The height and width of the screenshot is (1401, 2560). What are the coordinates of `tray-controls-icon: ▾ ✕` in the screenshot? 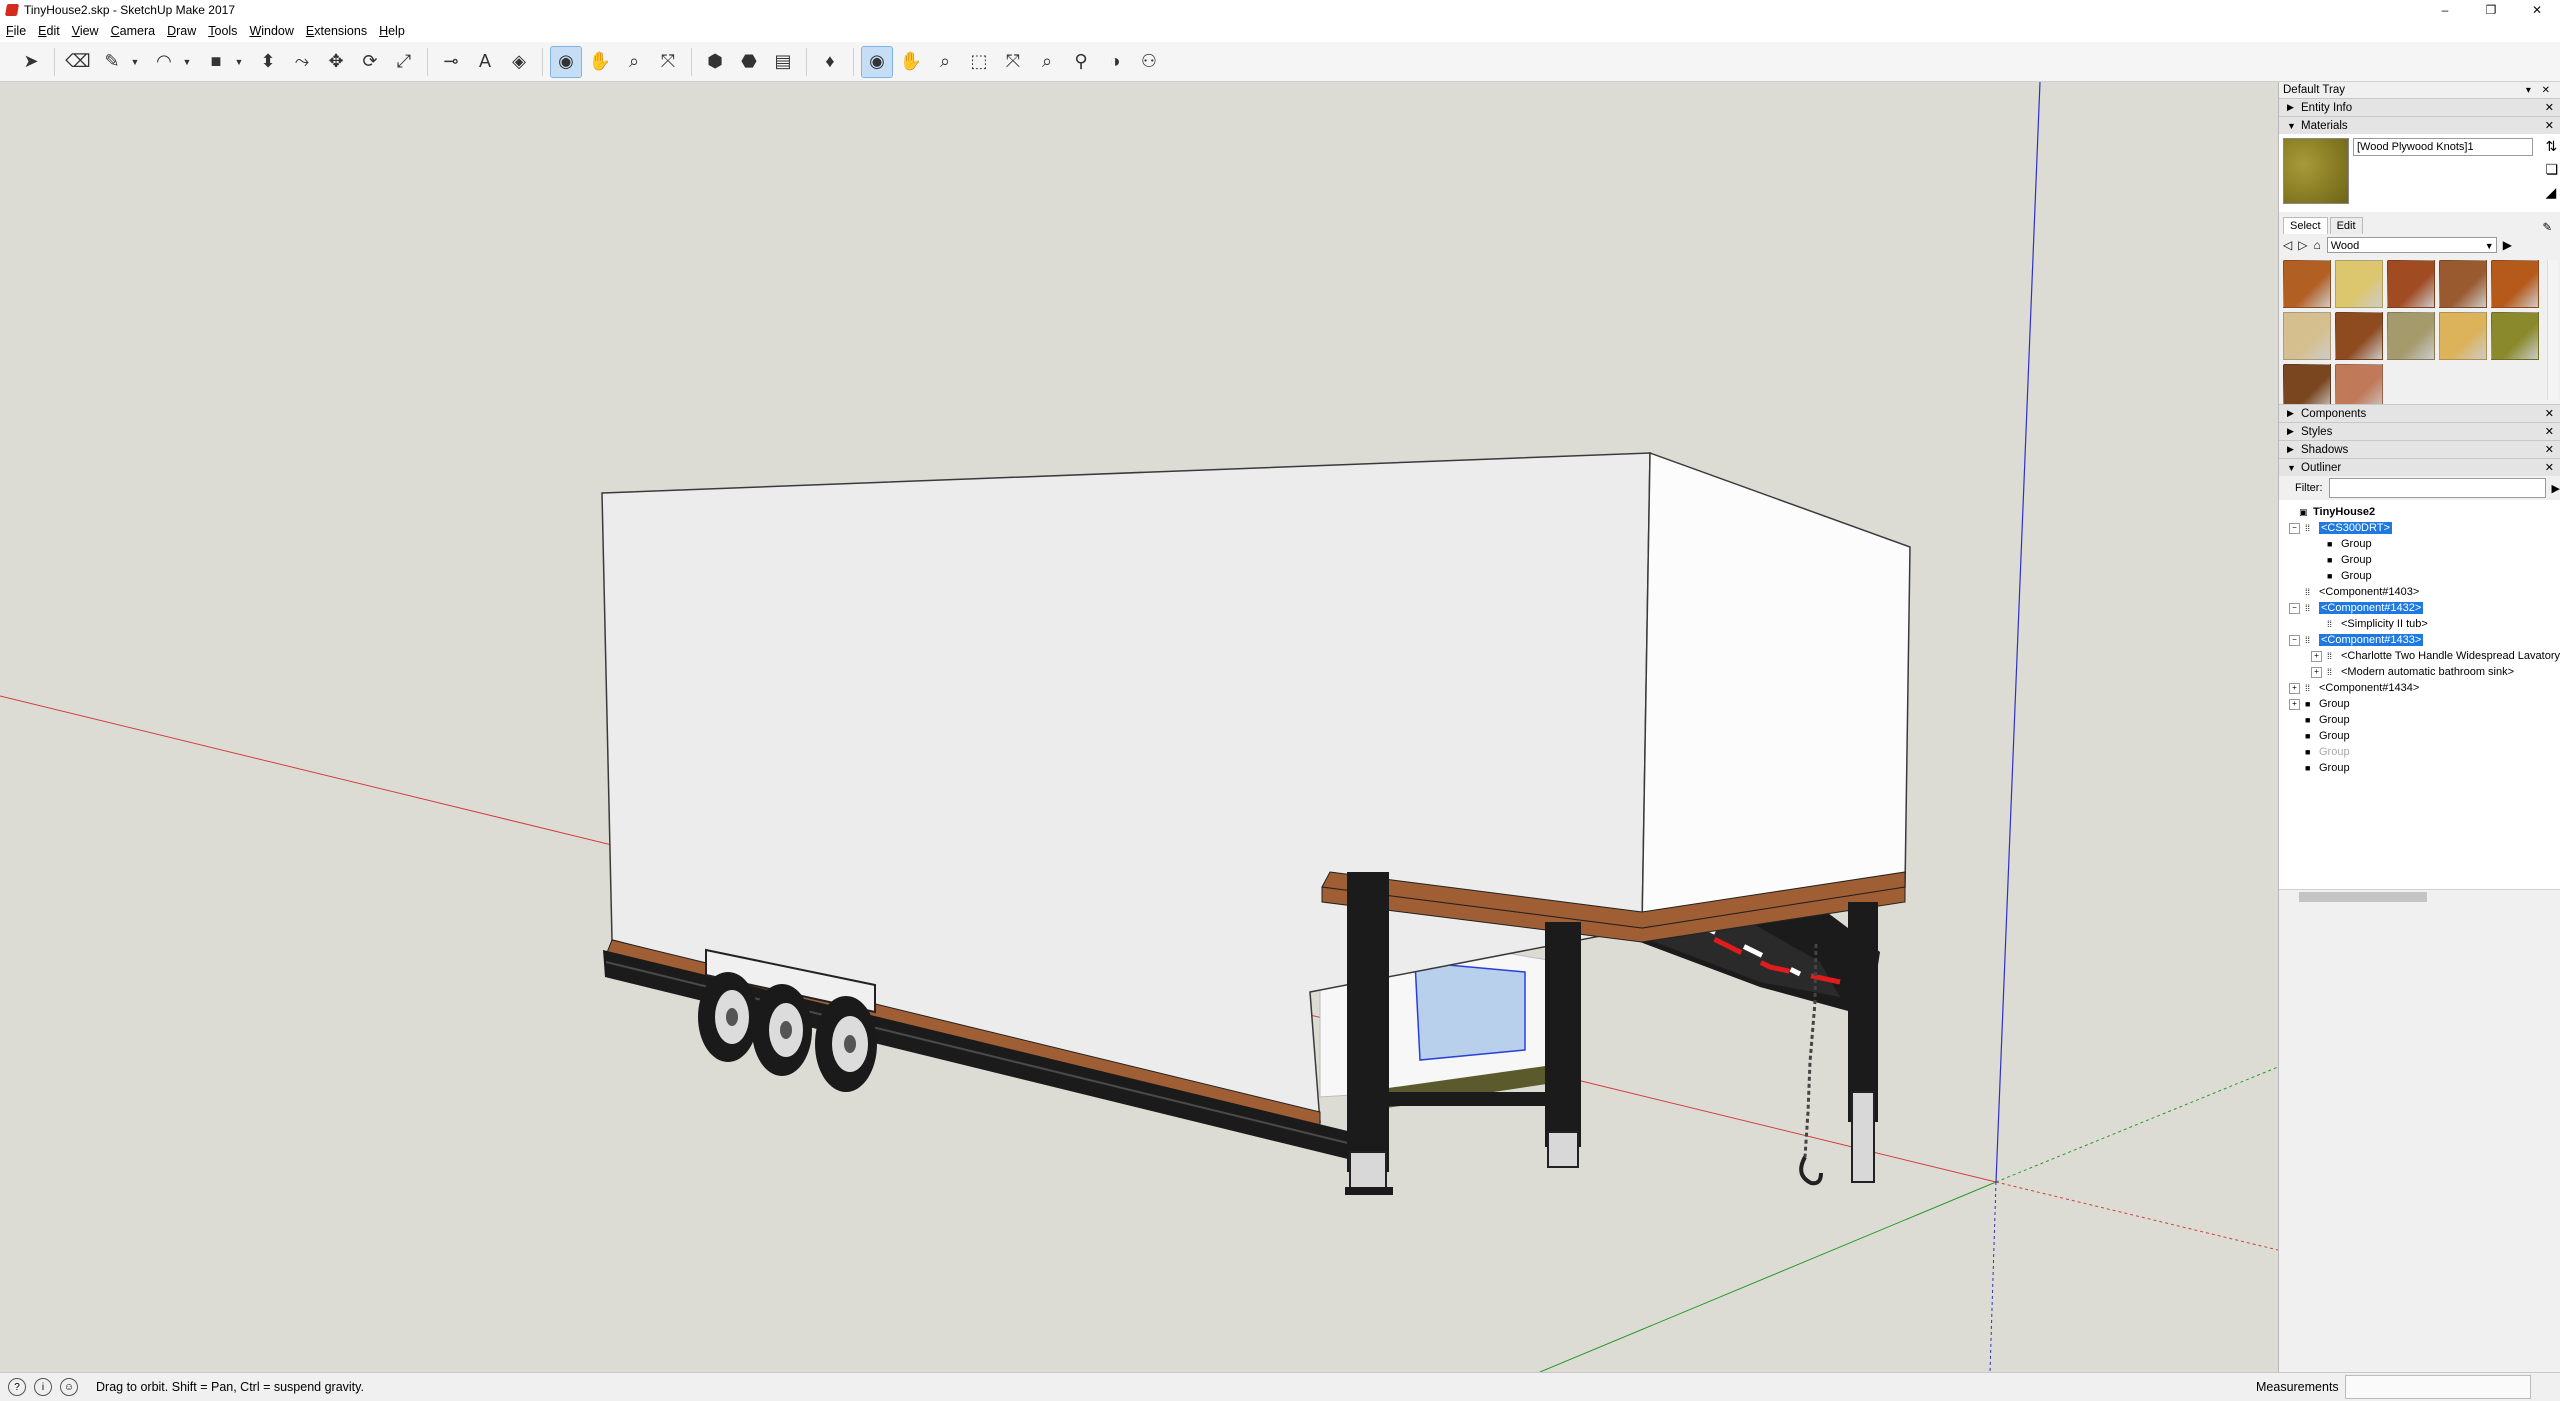 It's located at (2540, 90).